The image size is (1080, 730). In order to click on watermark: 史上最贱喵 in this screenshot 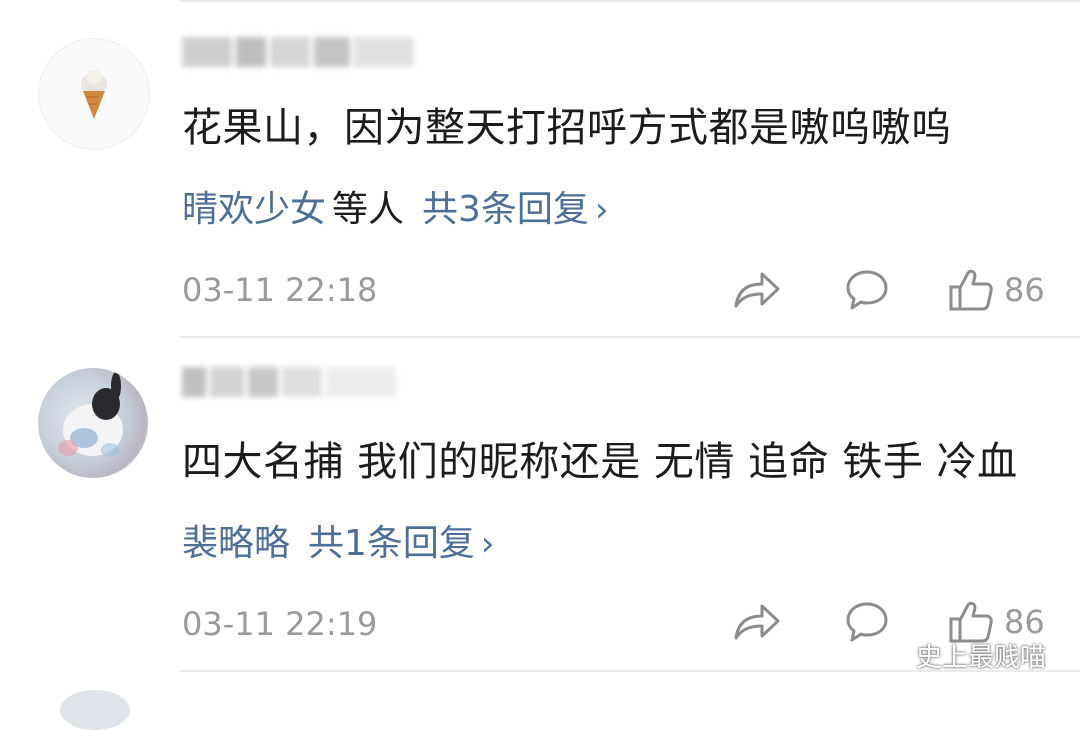, I will do `click(959, 655)`.